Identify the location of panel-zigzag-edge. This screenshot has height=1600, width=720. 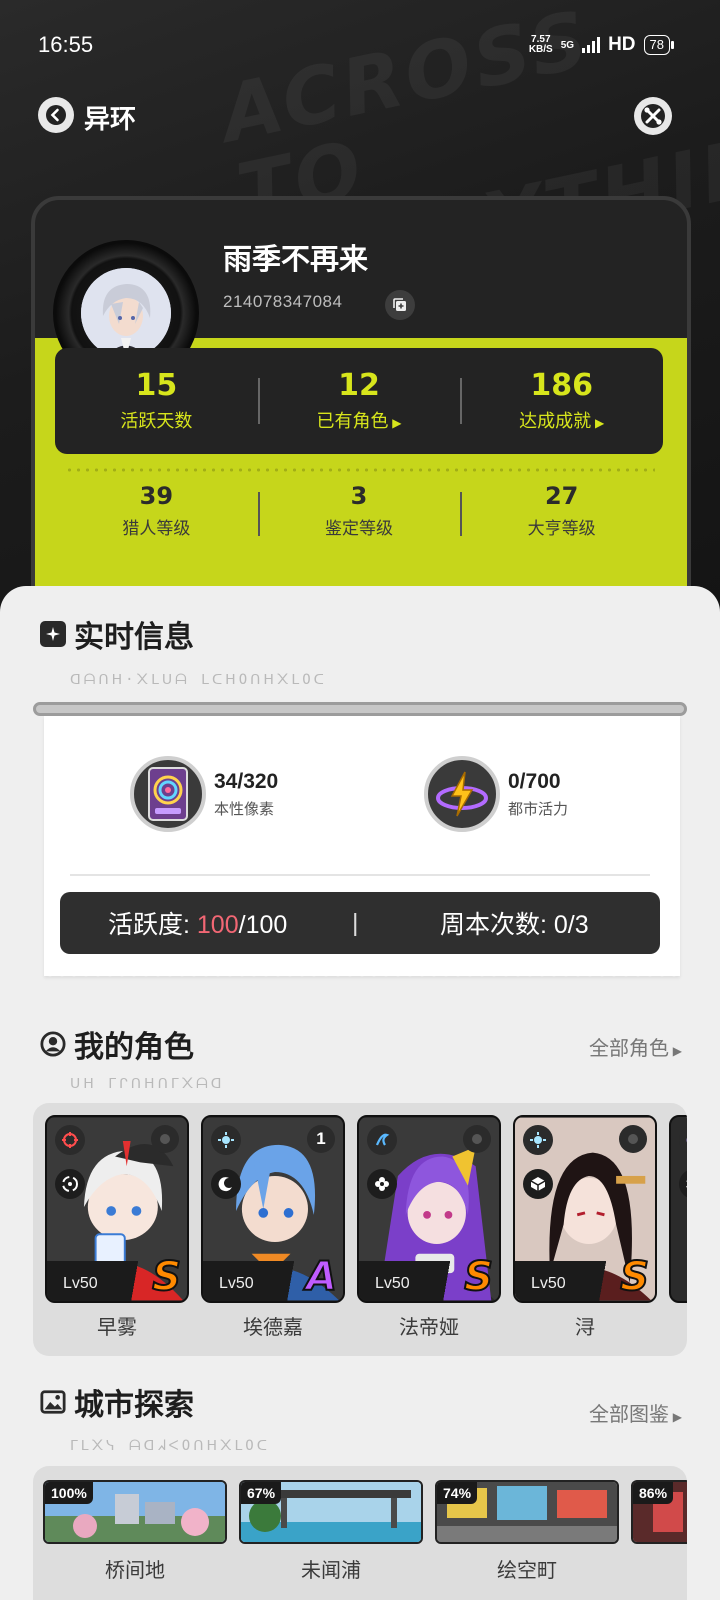
(362, 978).